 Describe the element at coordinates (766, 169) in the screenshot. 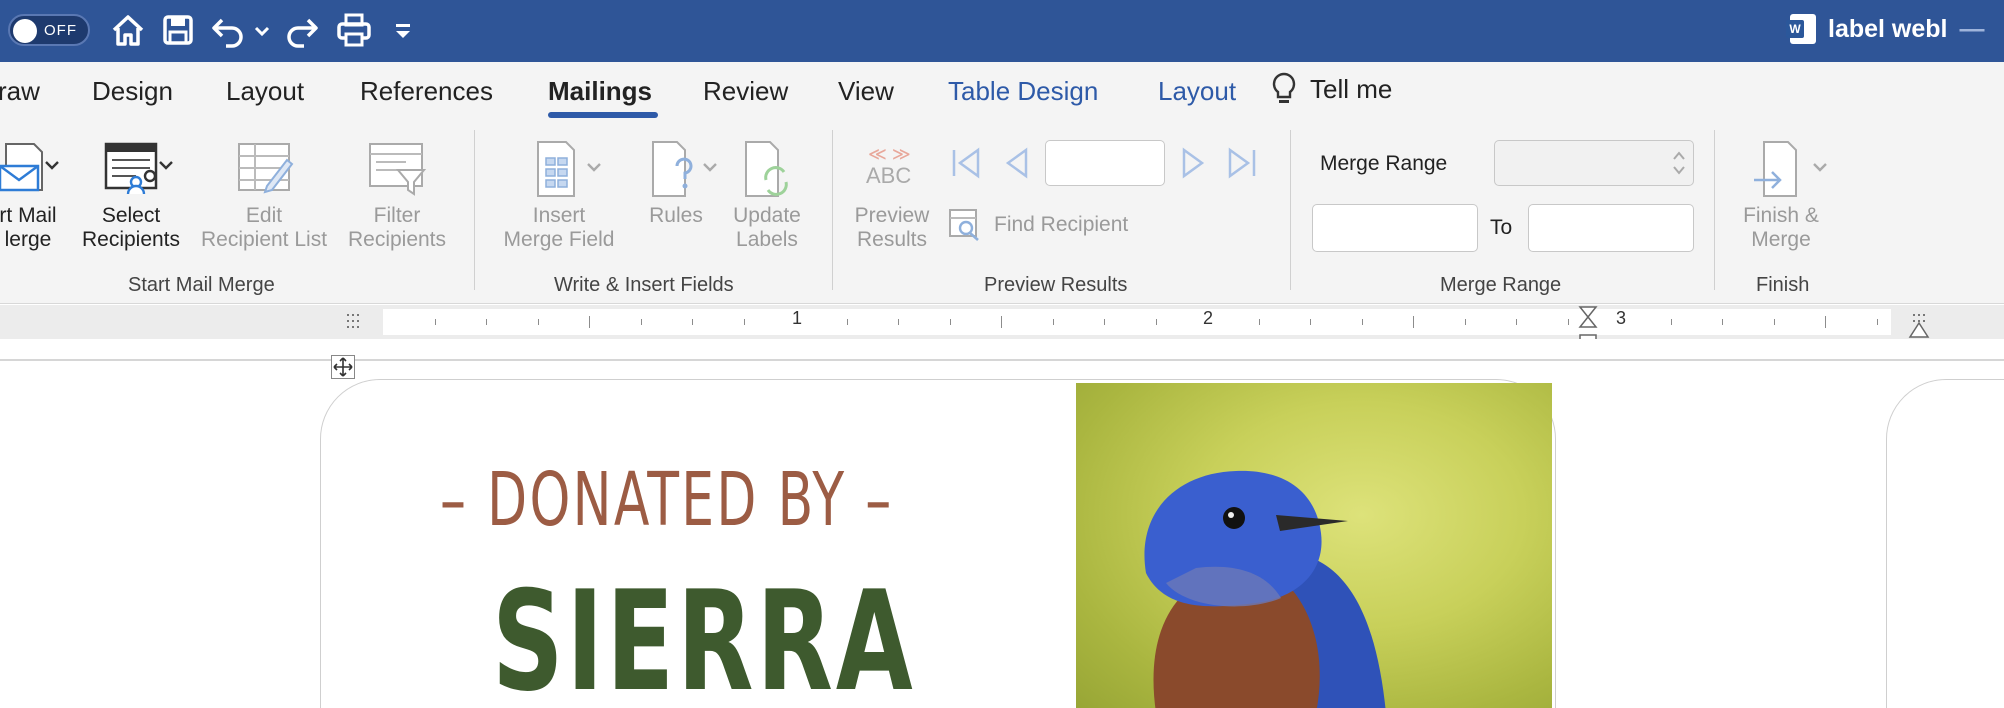

I see `update-labels-icon` at that location.